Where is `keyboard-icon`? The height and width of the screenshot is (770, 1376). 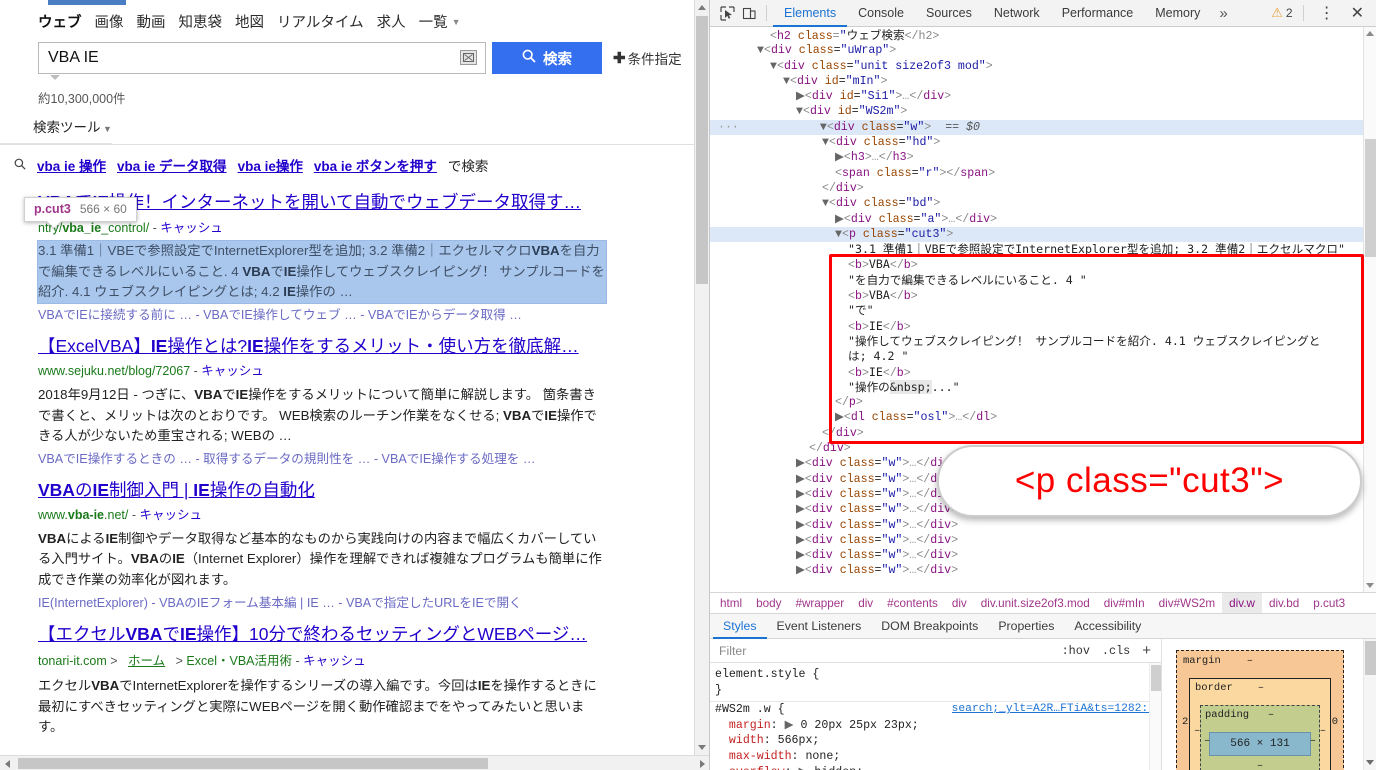
keyboard-icon is located at coordinates (468, 57).